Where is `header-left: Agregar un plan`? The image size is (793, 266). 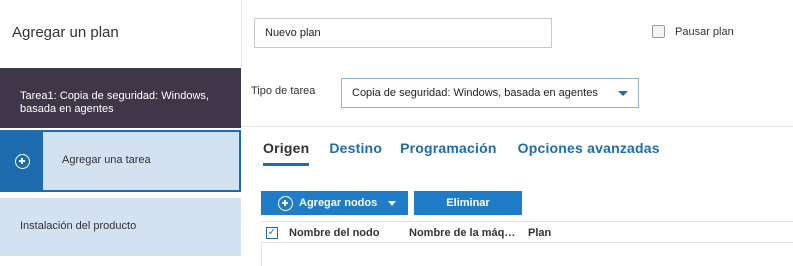 header-left: Agregar un plan is located at coordinates (120, 34).